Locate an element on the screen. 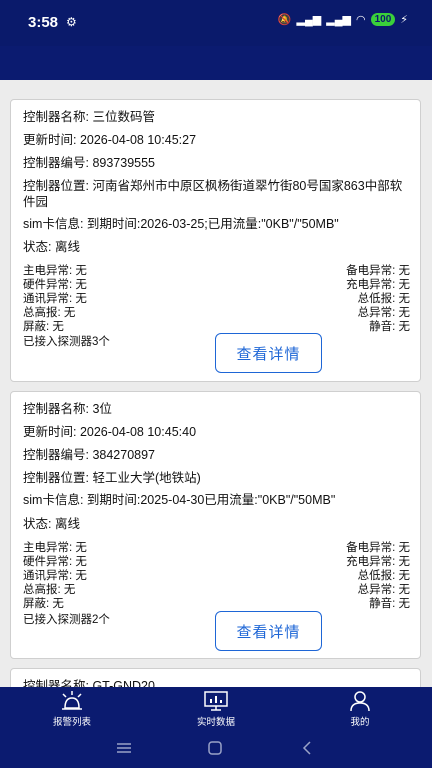  controller-name: 控制器名称: 3位 is located at coordinates (67, 409).